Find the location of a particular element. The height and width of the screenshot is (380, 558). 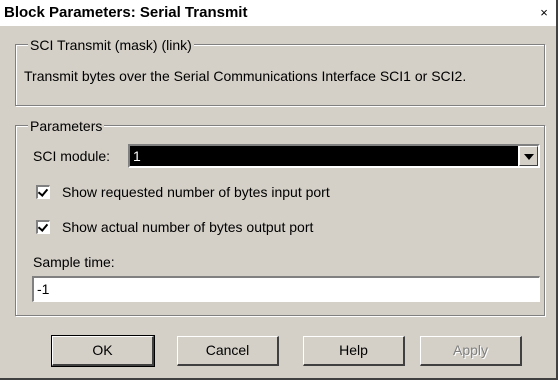

sci-module-value: 1 is located at coordinates (324, 156).